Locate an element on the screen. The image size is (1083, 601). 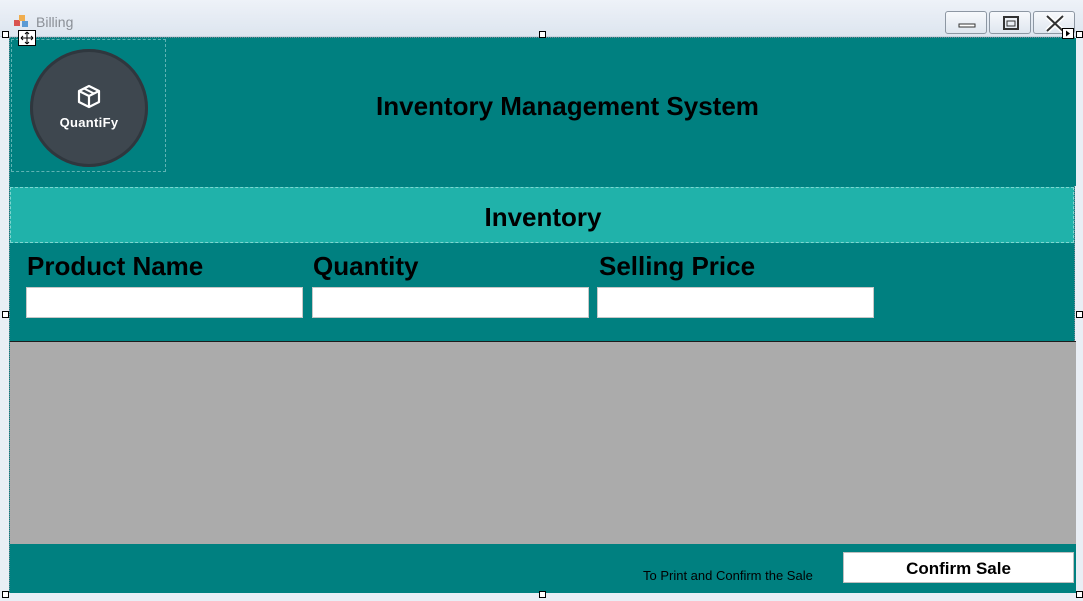
move-handle-icon is located at coordinates (27, 38).